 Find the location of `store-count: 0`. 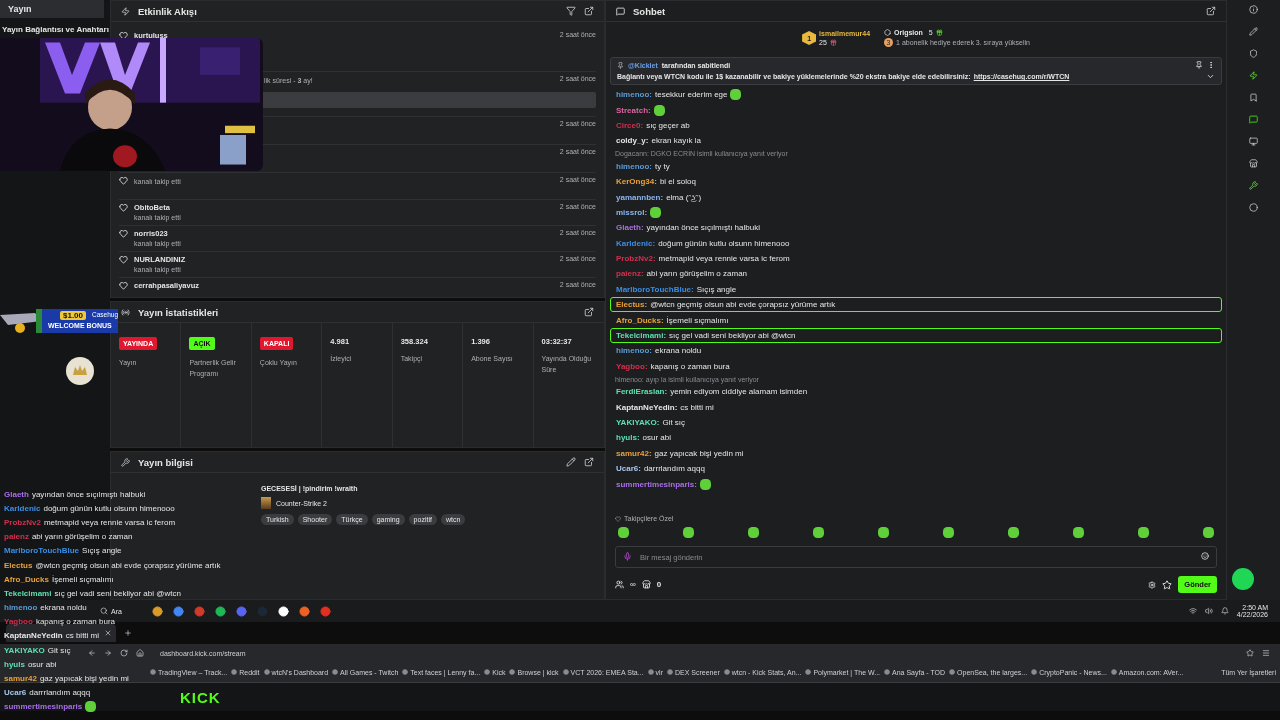

store-count: 0 is located at coordinates (659, 584).